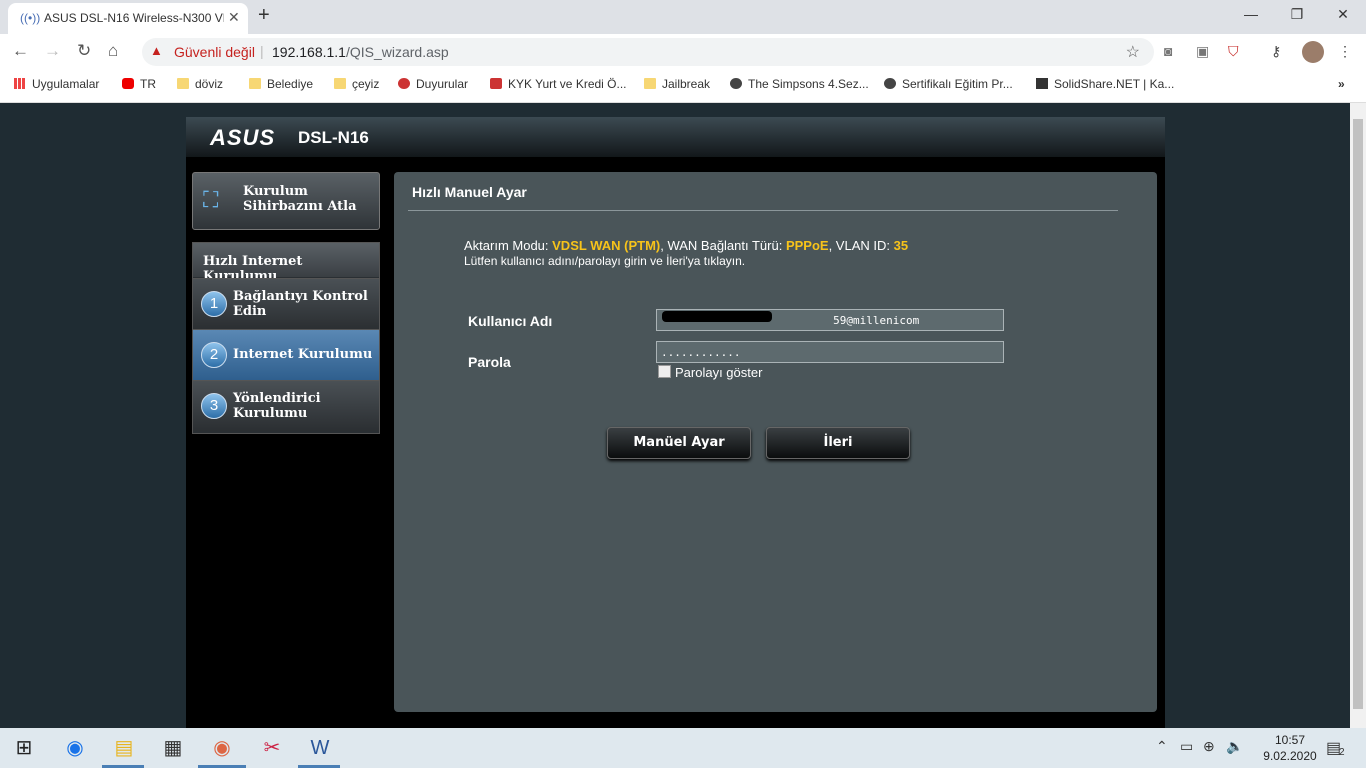 The width and height of the screenshot is (1366, 768). I want to click on step-router-setup: 3 Yönlendirici Kurulumu, so click(286, 405).